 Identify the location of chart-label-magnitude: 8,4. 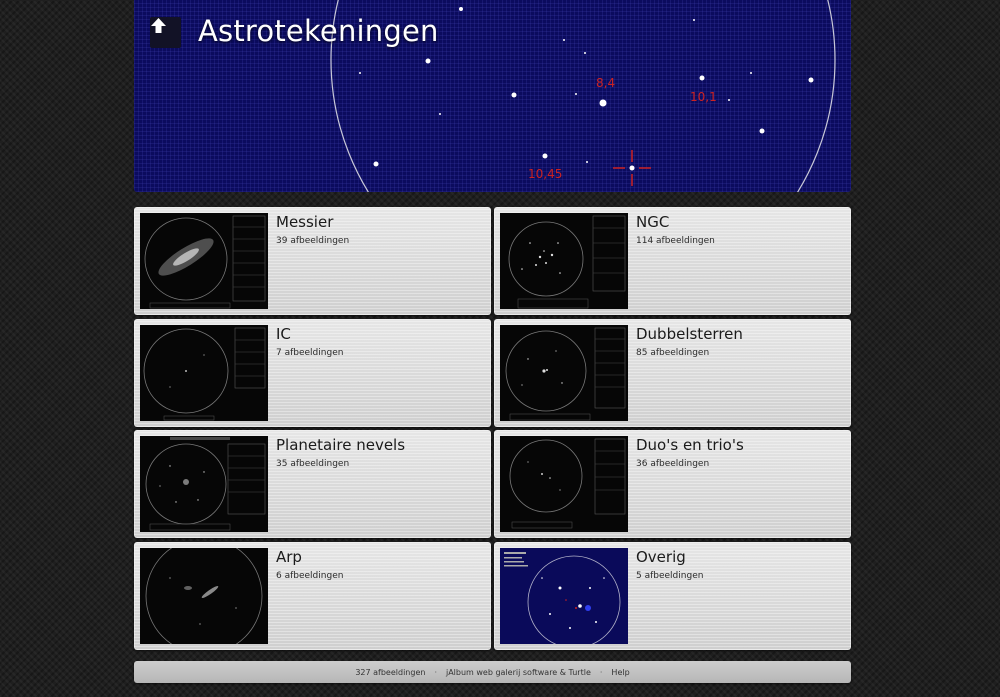
(606, 83).